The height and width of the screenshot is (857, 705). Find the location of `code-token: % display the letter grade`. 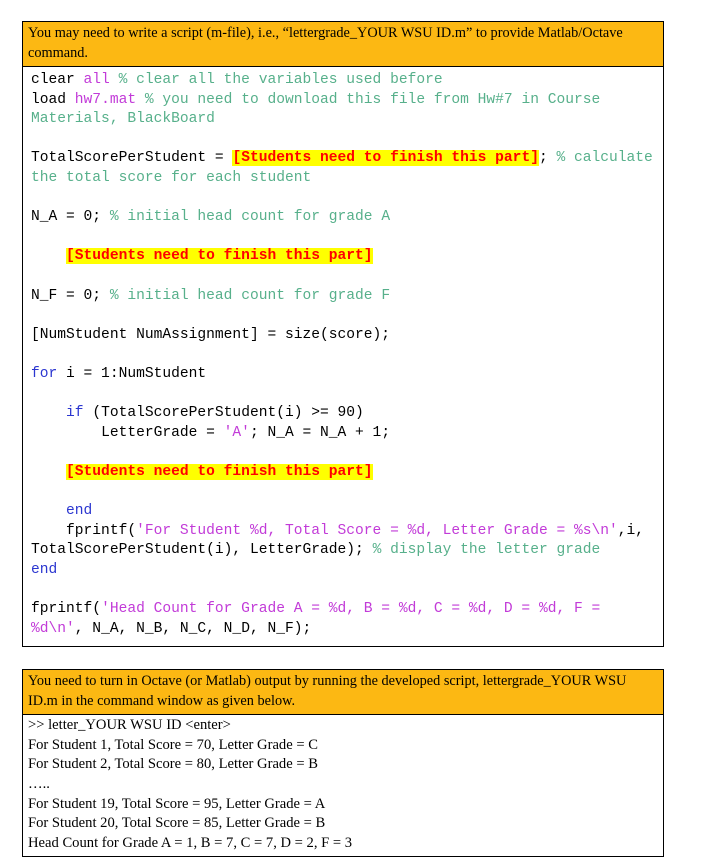

code-token: % display the letter grade is located at coordinates (486, 550).